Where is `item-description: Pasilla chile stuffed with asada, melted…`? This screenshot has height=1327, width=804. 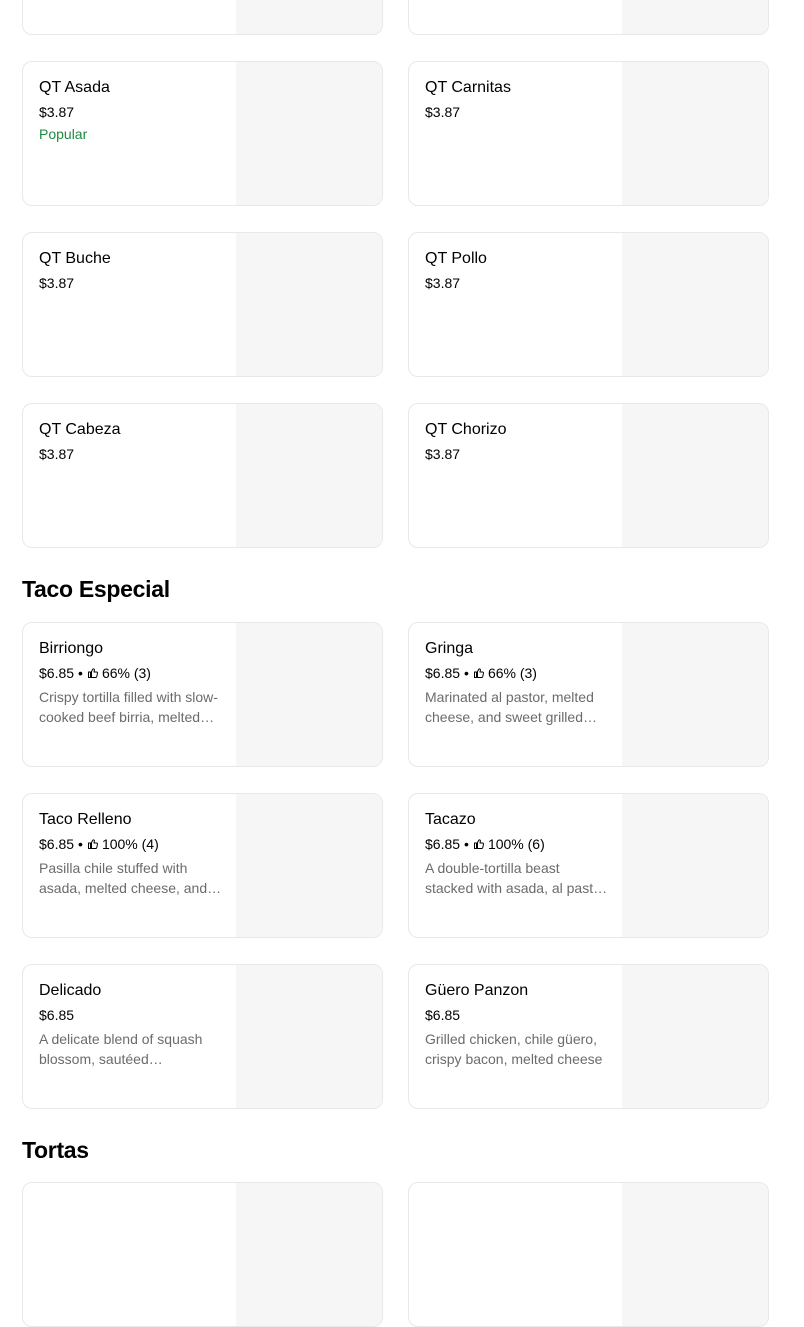
item-description: Pasilla chile stuffed with asada, melted… is located at coordinates (123, 878).